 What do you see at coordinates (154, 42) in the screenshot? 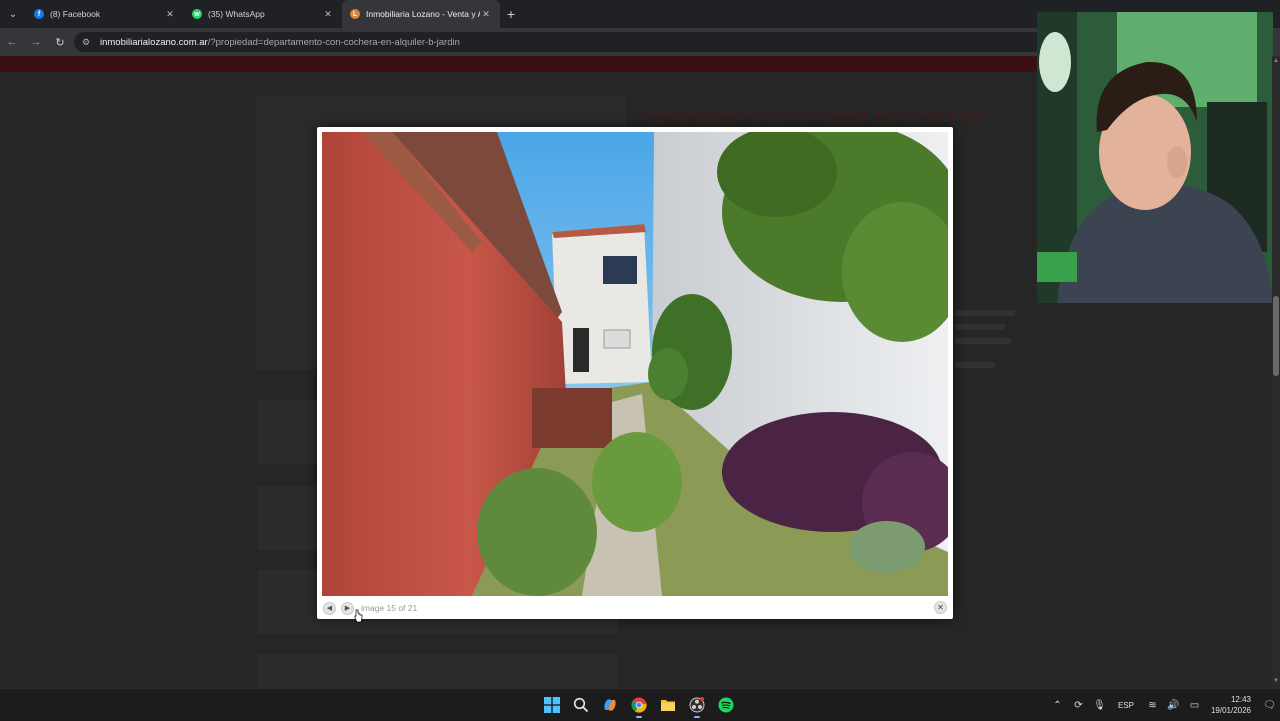
I see `url-host: inmobiliarialozano.com.ar` at bounding box center [154, 42].